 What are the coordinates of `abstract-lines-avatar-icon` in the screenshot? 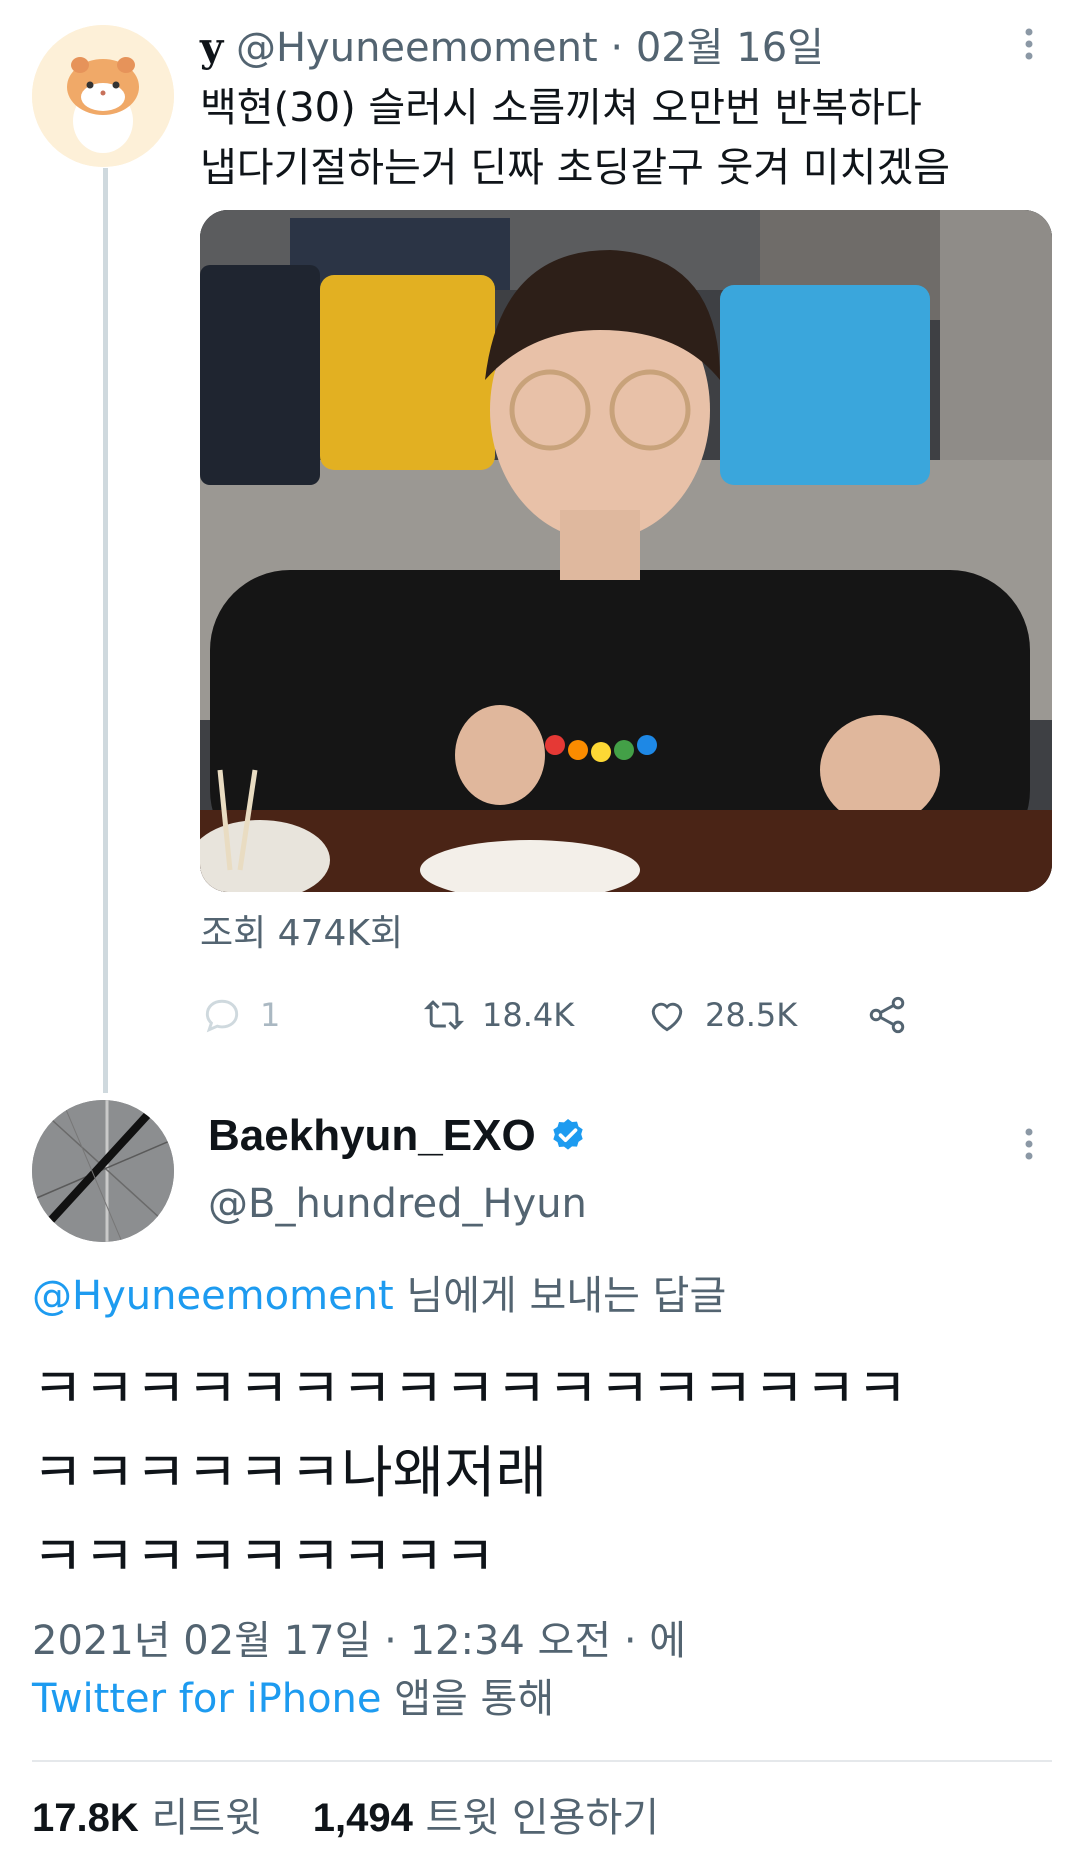 It's located at (103, 1171).